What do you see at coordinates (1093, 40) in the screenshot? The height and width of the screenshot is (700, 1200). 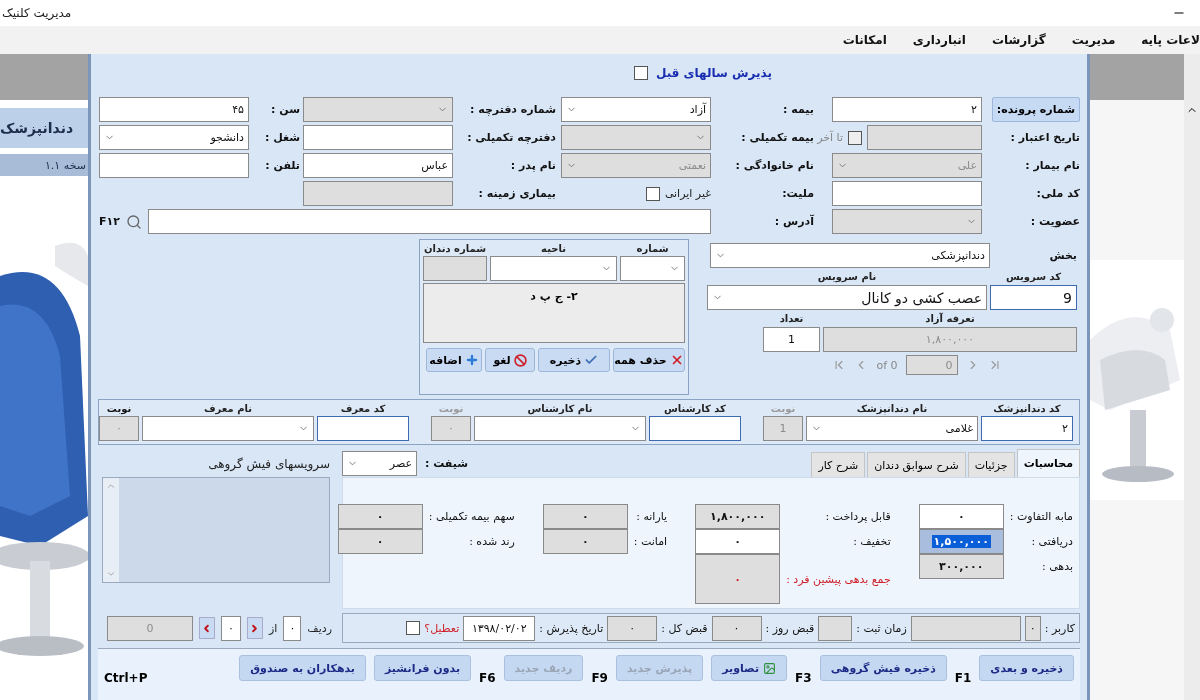 I see `menu-item: مدیریت` at bounding box center [1093, 40].